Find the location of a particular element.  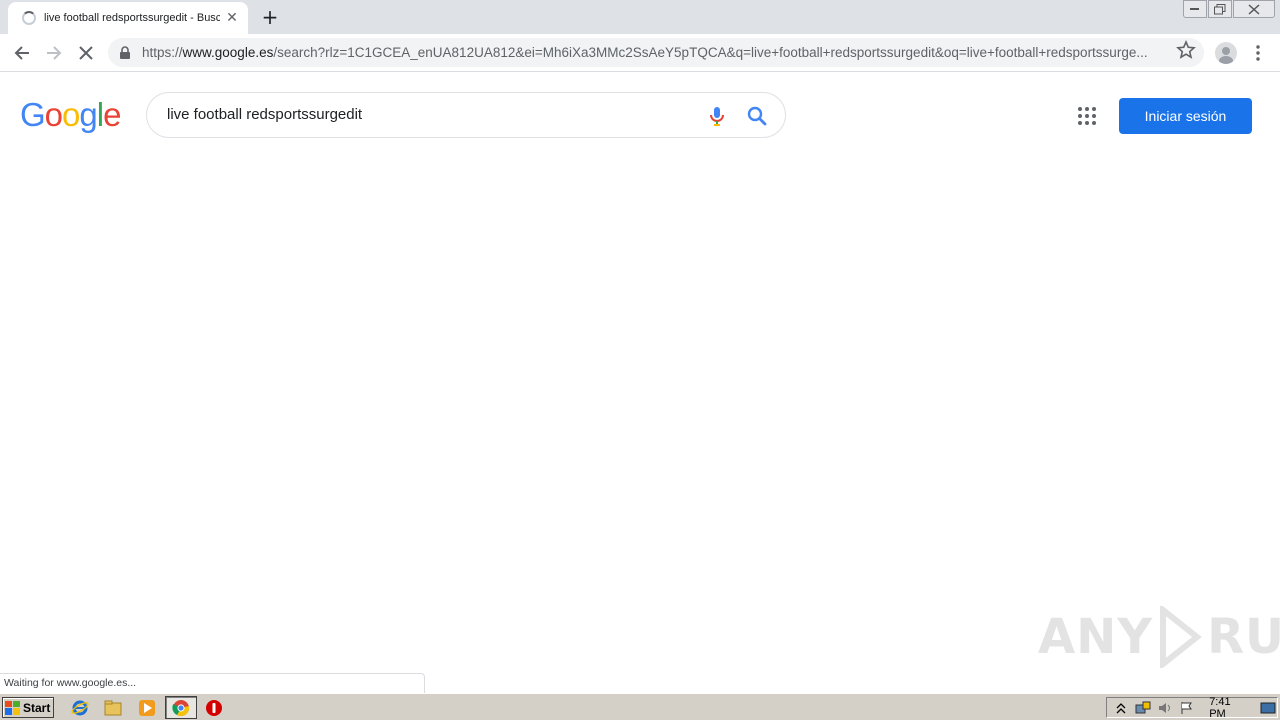

window-close-icon is located at coordinates (1254, 9).